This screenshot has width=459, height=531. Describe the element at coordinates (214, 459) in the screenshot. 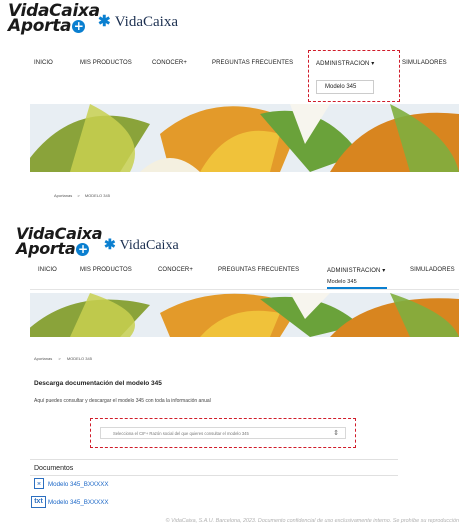

I see `documents-divider-top` at that location.